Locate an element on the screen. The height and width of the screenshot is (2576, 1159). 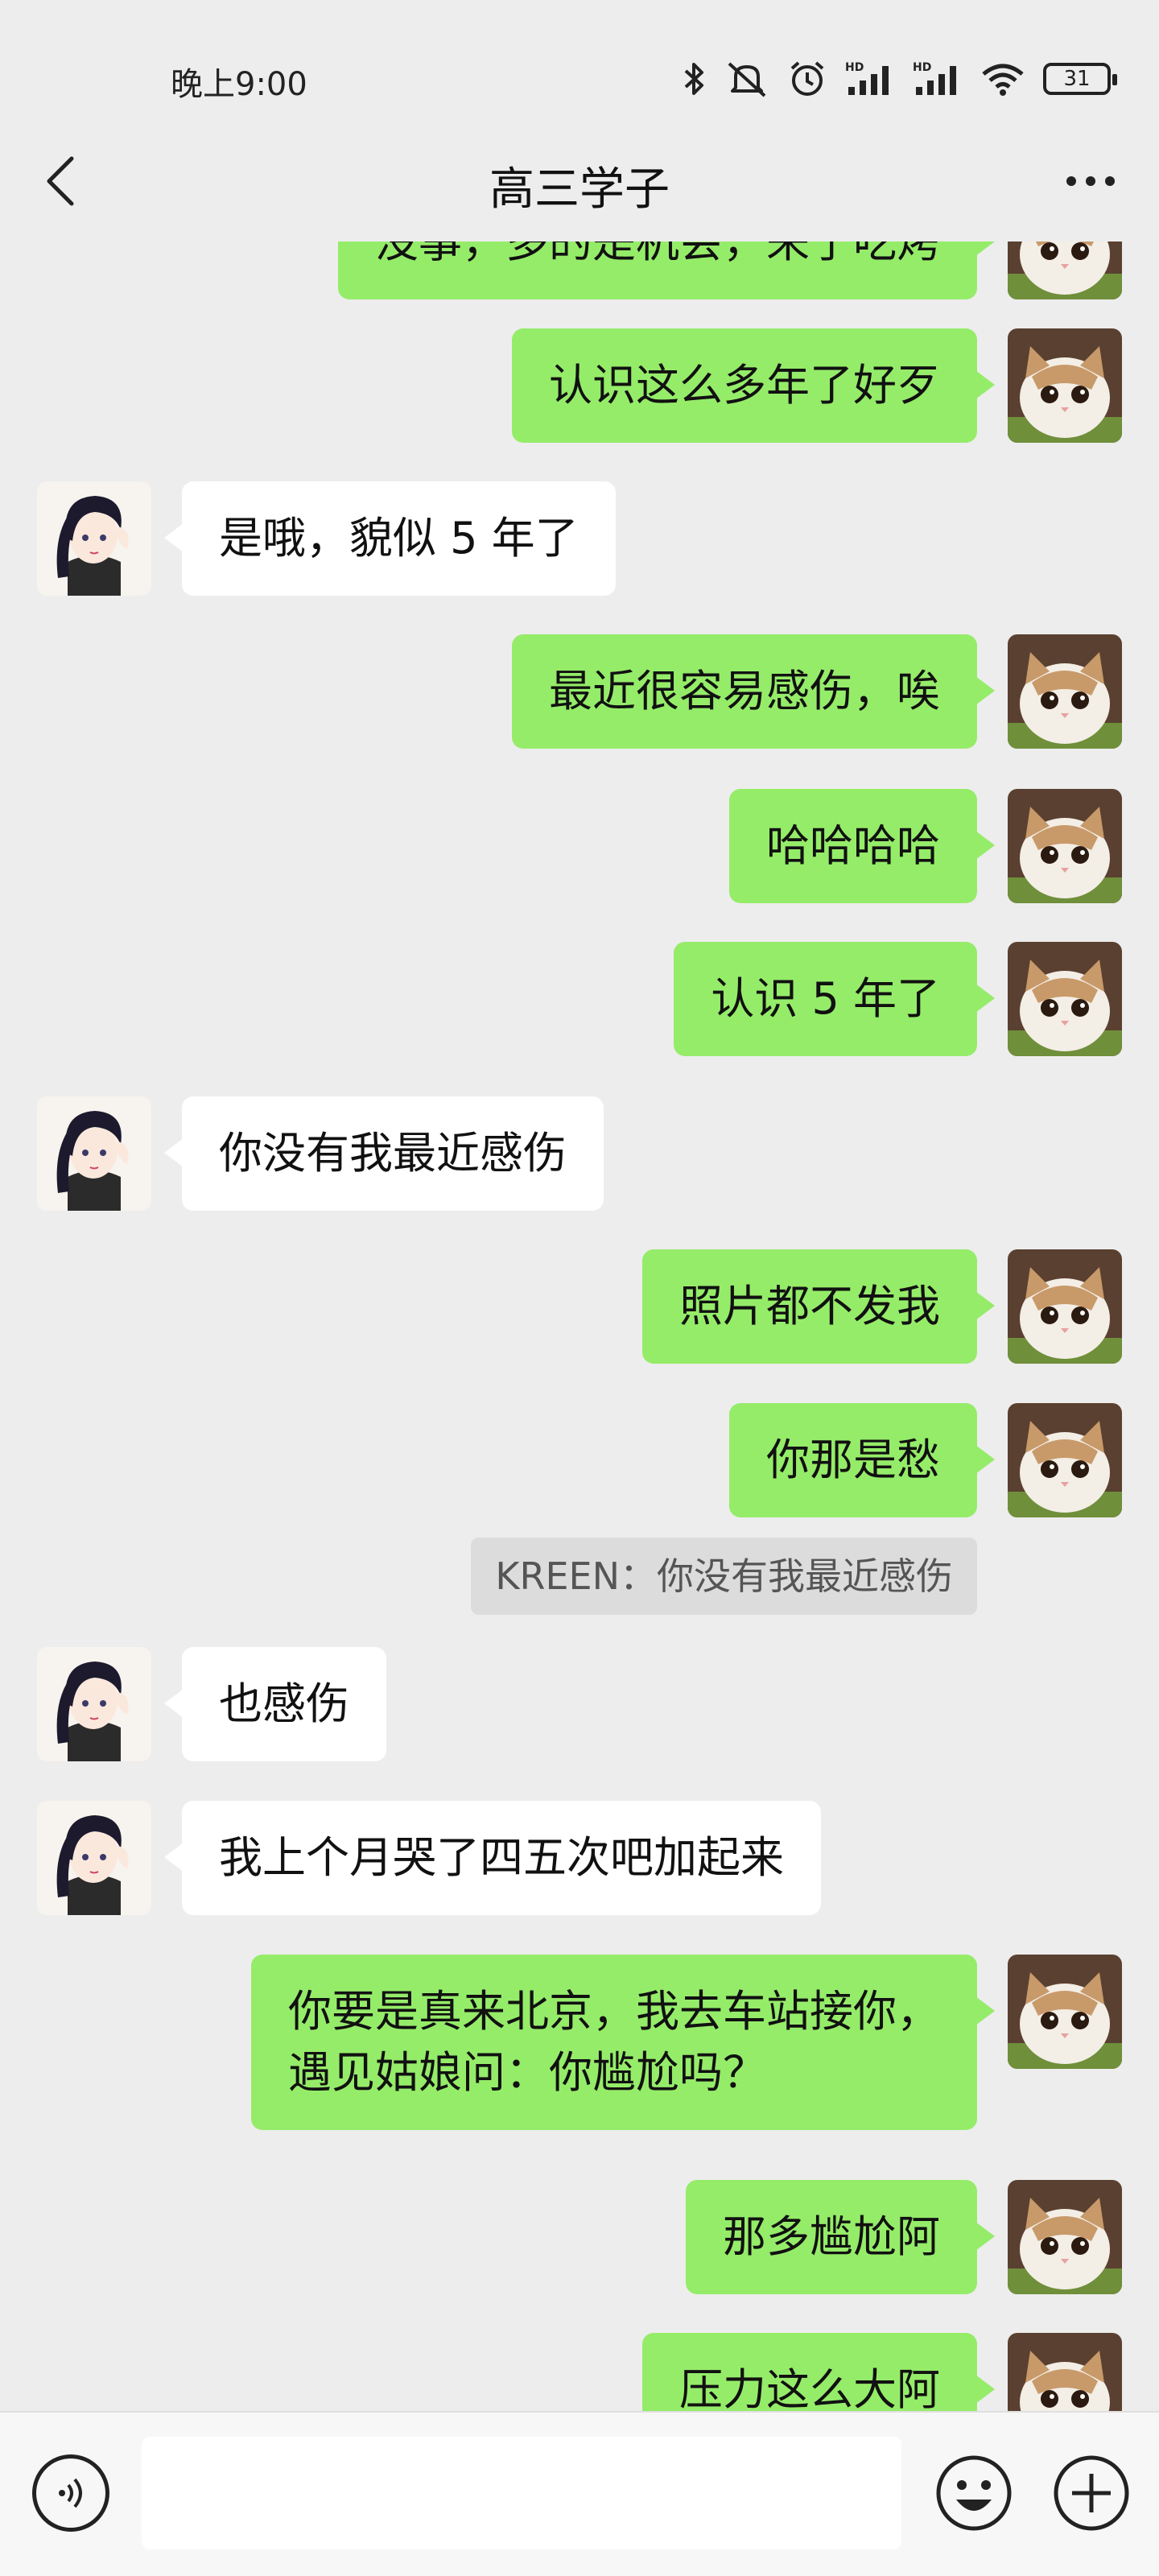
input-bar is located at coordinates (579, 2493).